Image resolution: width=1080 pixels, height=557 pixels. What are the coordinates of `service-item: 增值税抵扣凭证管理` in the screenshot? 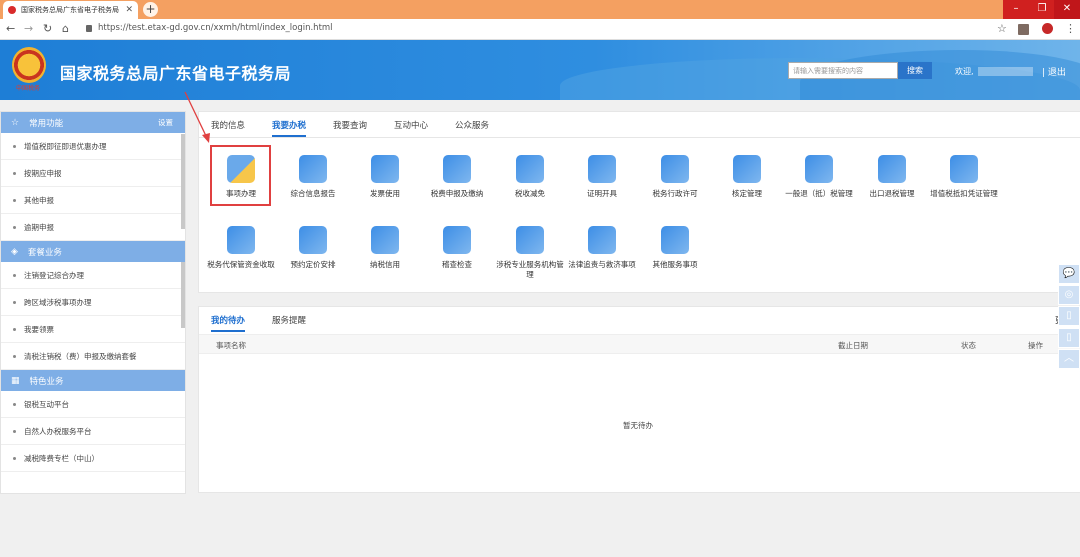 It's located at (964, 177).